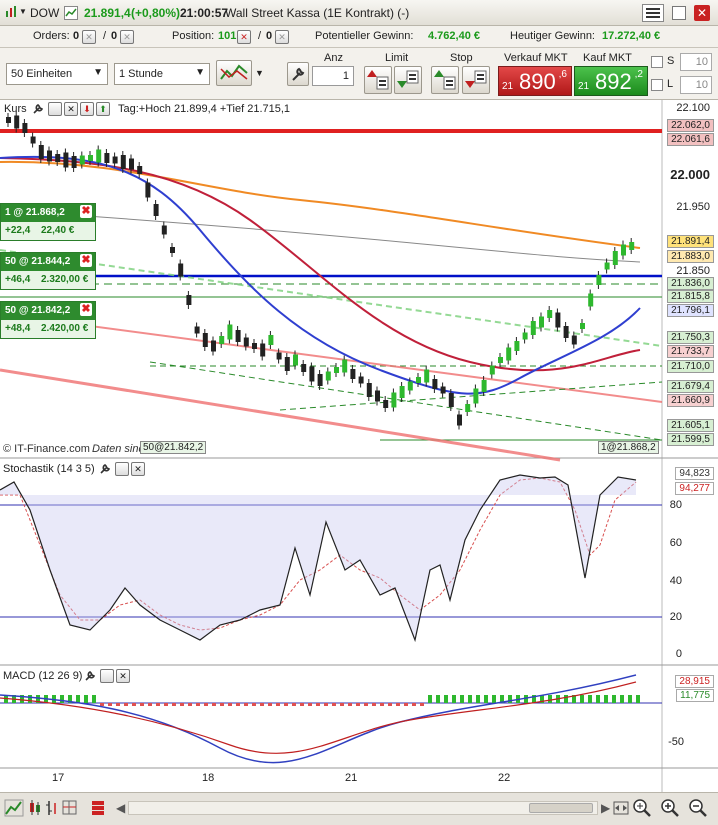 This screenshot has width=718, height=825. Describe the element at coordinates (89, 37) in the screenshot. I see `orders-cancel-icon: ✕` at that location.